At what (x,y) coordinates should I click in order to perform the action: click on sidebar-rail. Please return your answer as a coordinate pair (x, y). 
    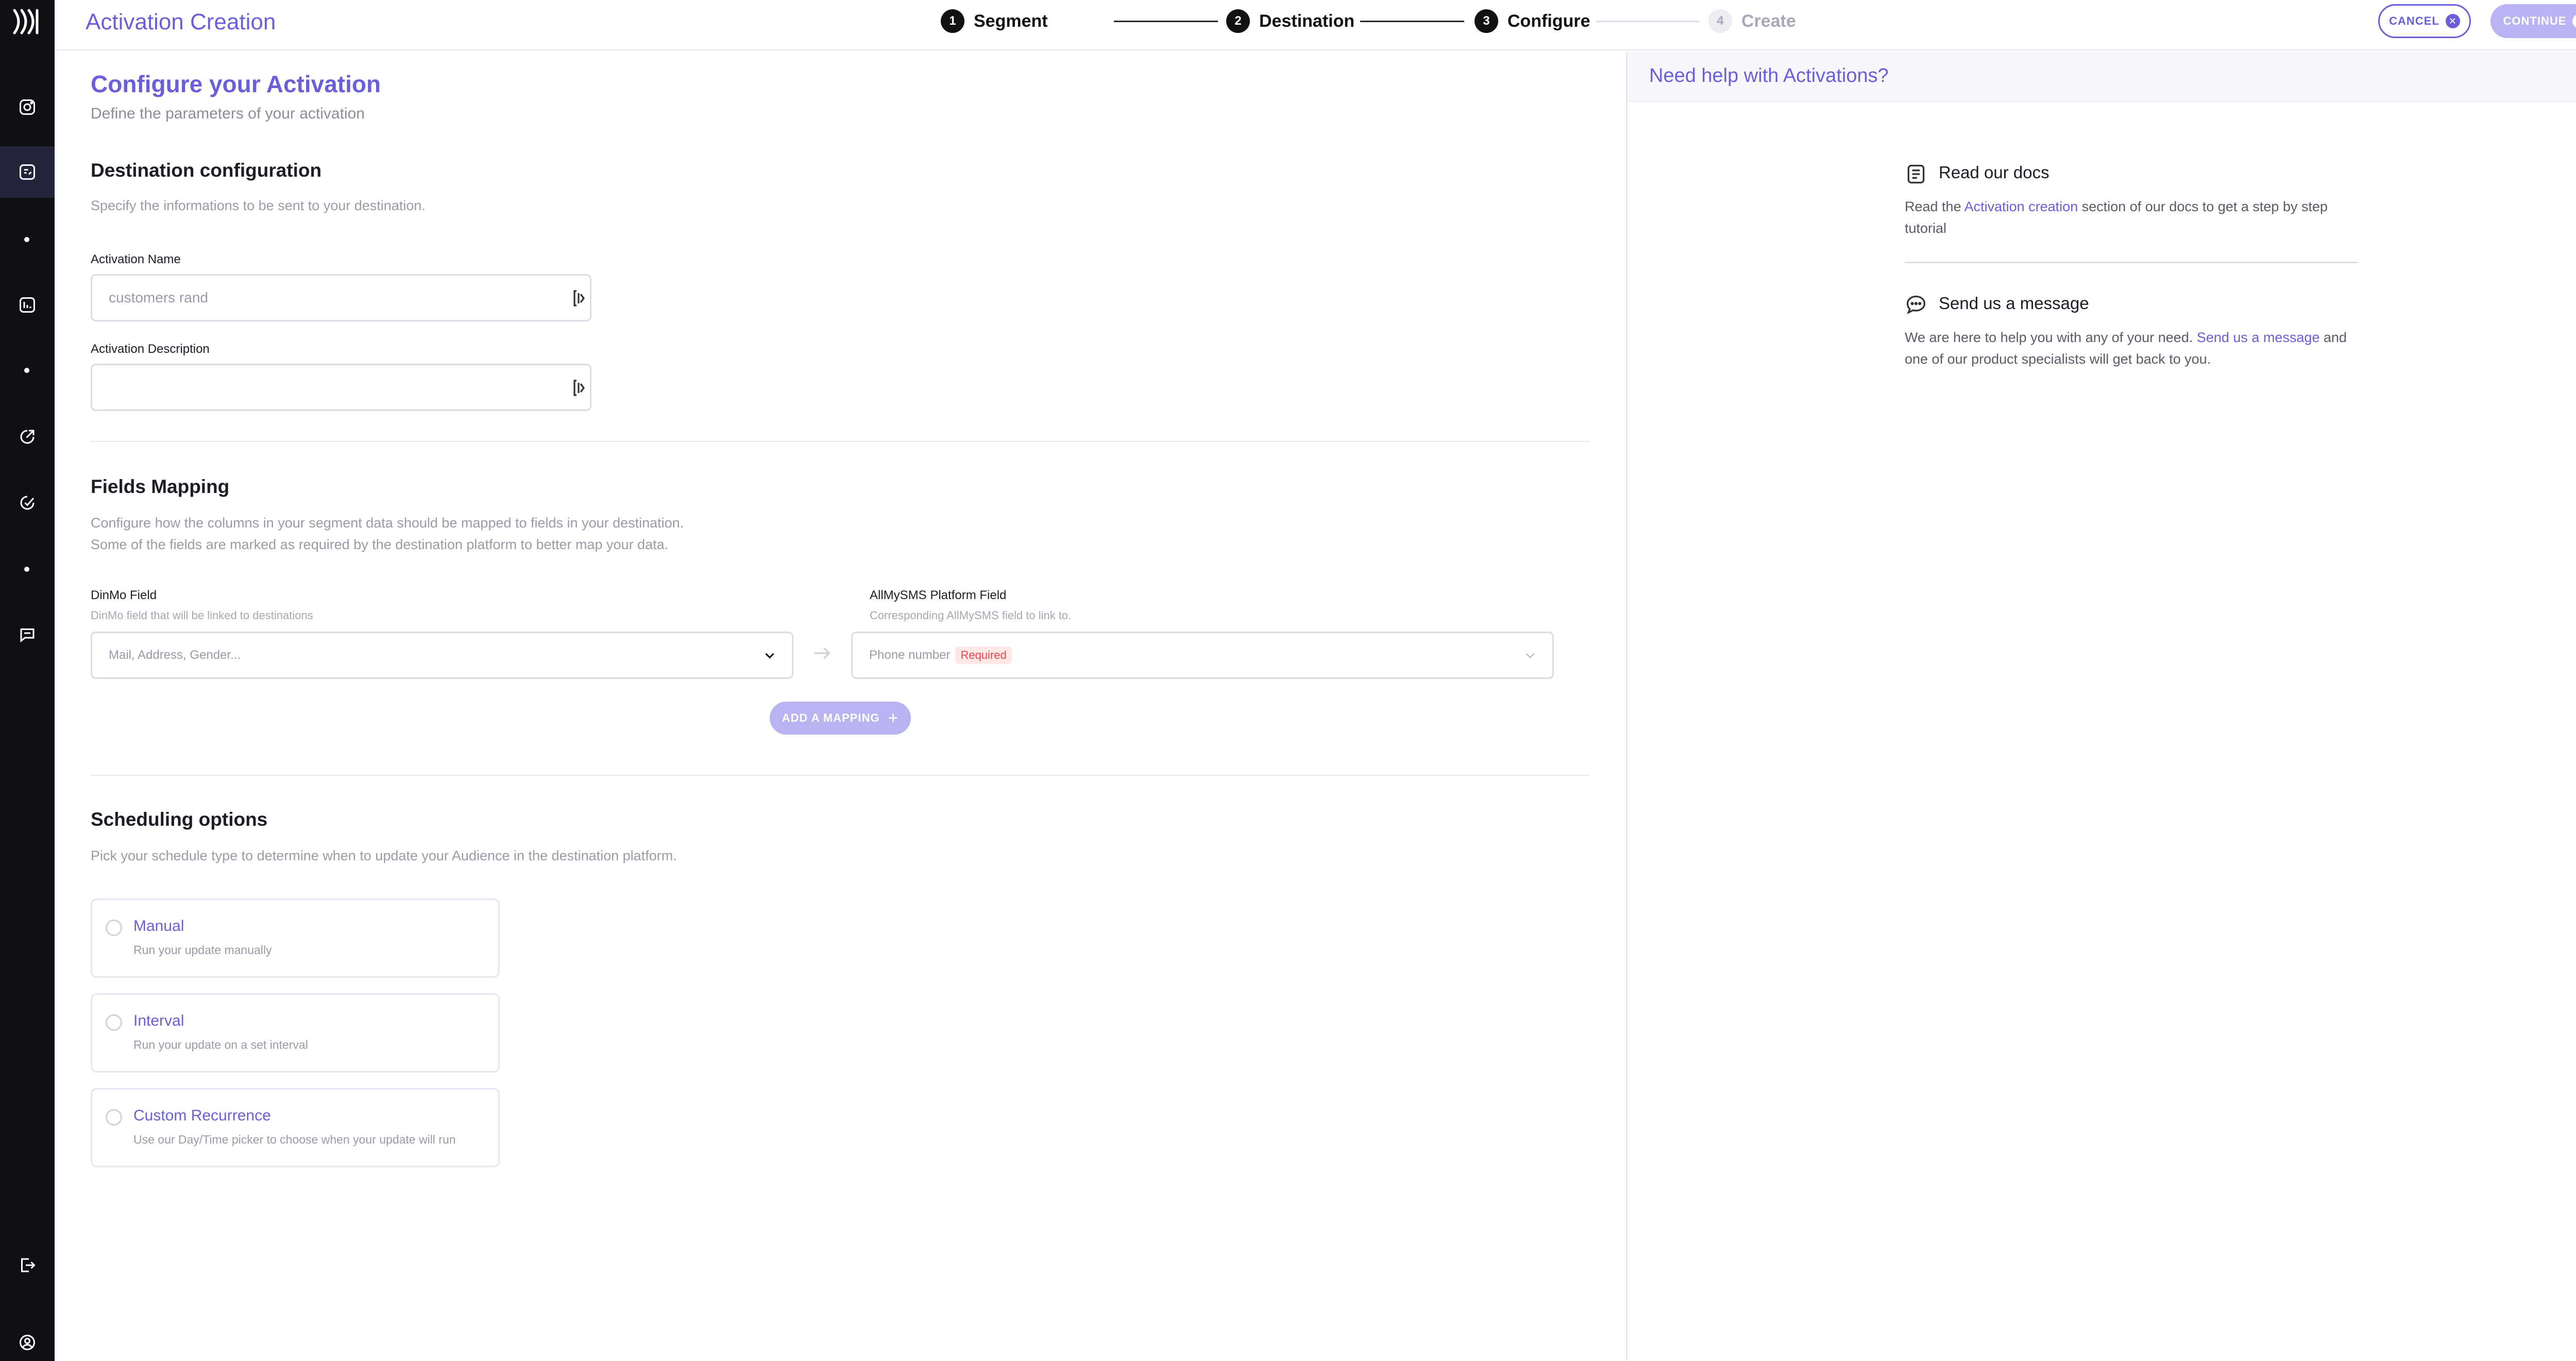
    Looking at the image, I should click on (27, 680).